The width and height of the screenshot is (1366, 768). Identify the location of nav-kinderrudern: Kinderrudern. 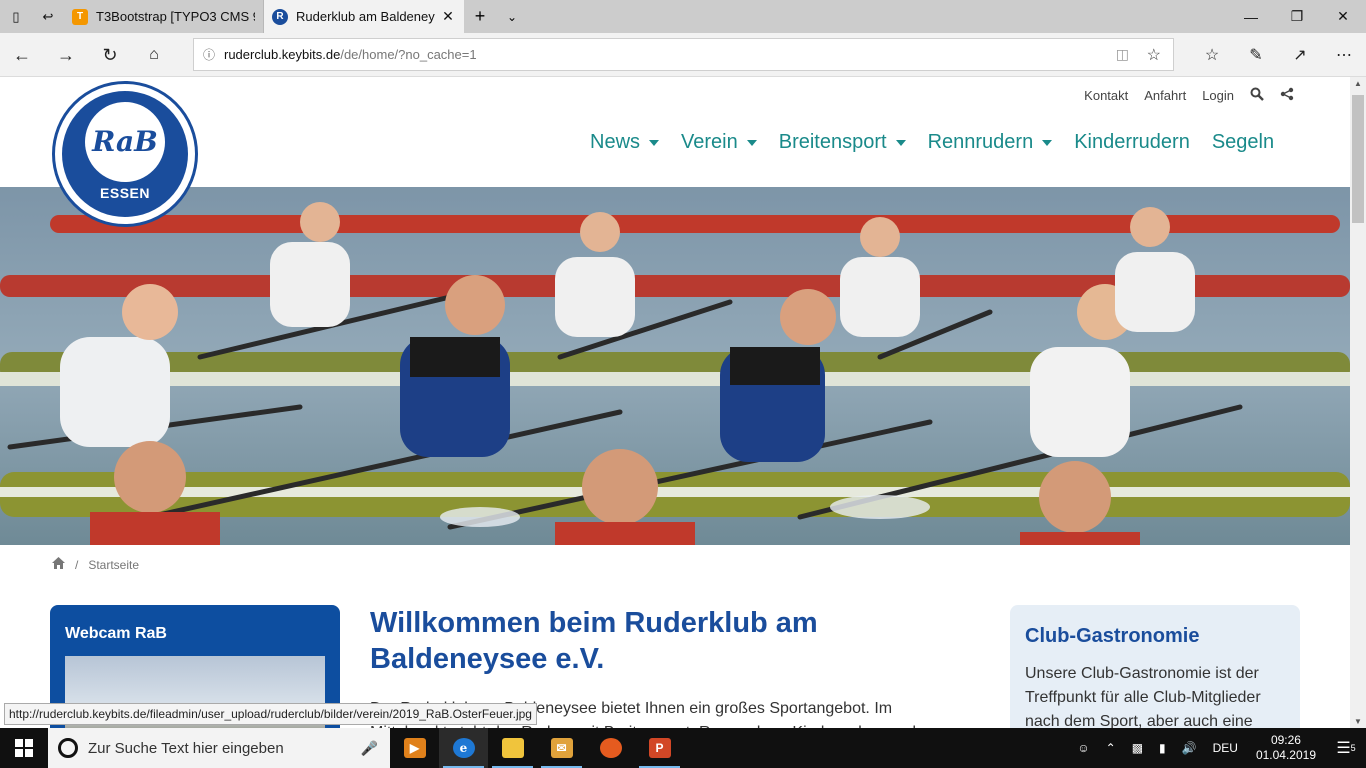
(1132, 142).